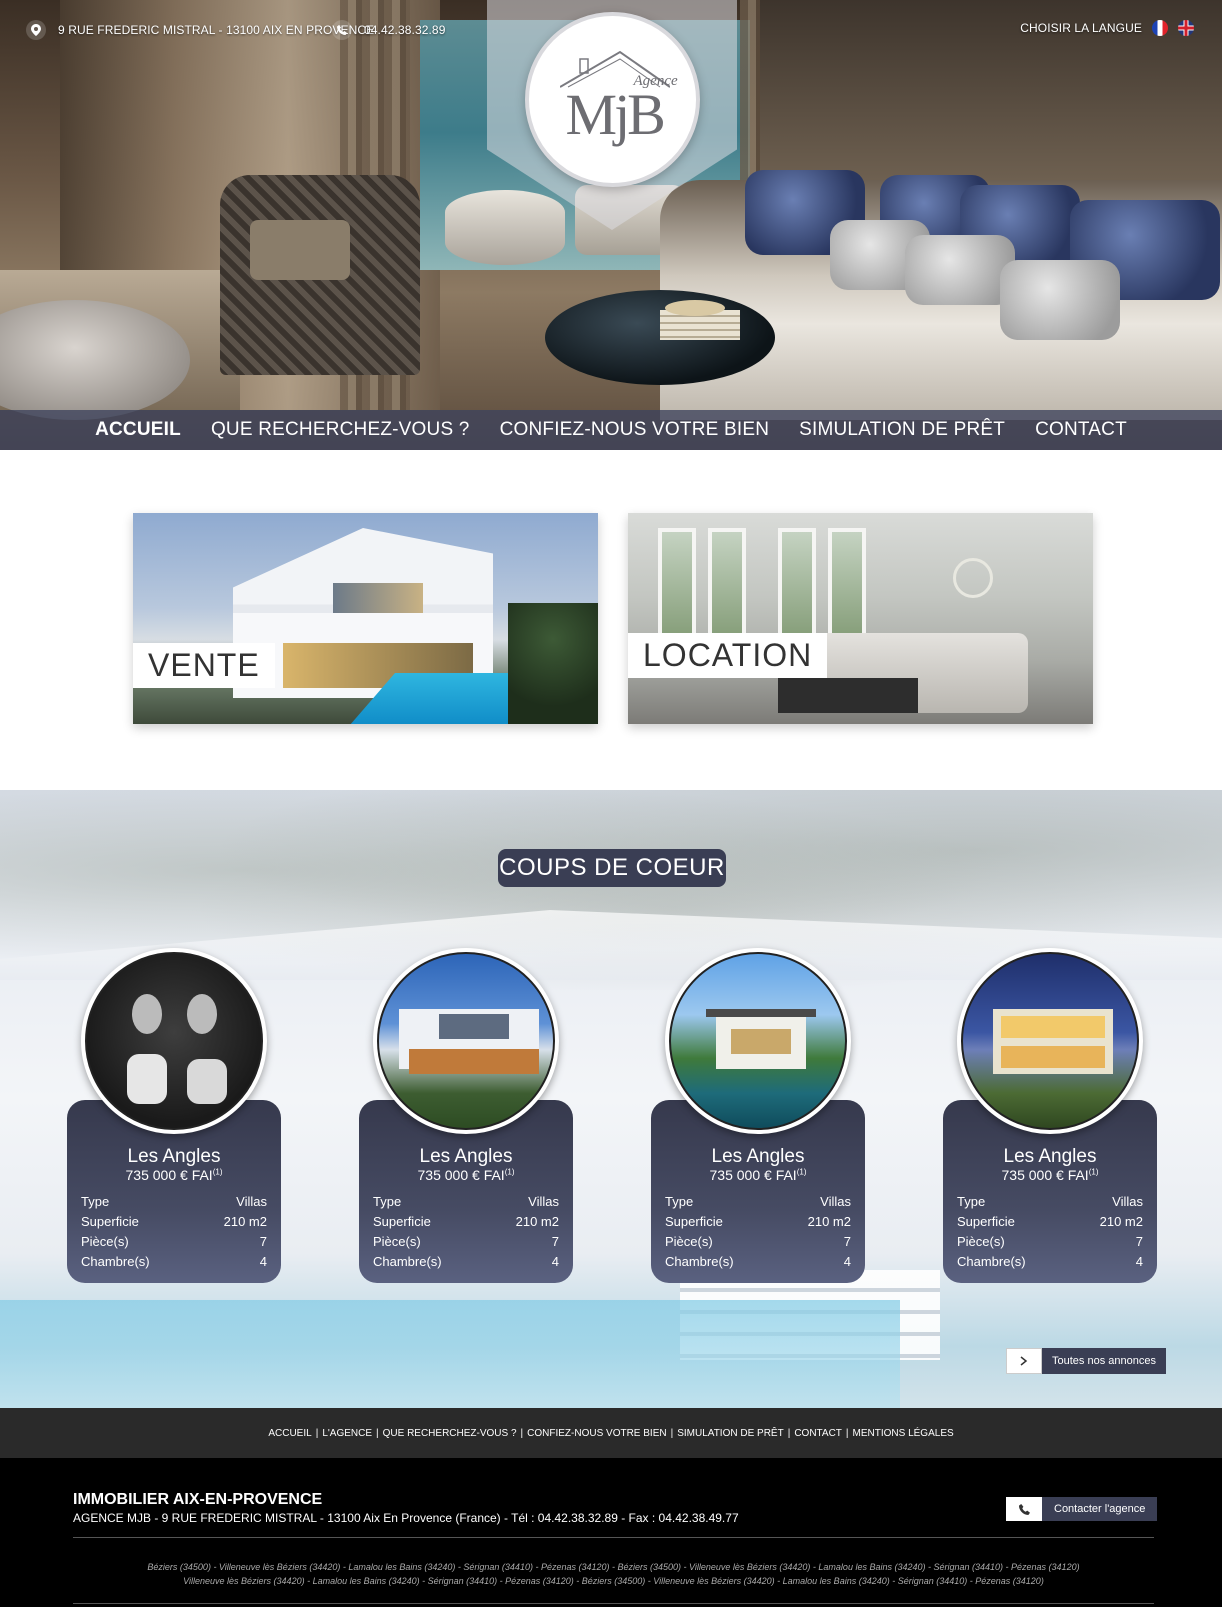 The height and width of the screenshot is (1607, 1222). I want to click on room-chandelier, so click(973, 578).